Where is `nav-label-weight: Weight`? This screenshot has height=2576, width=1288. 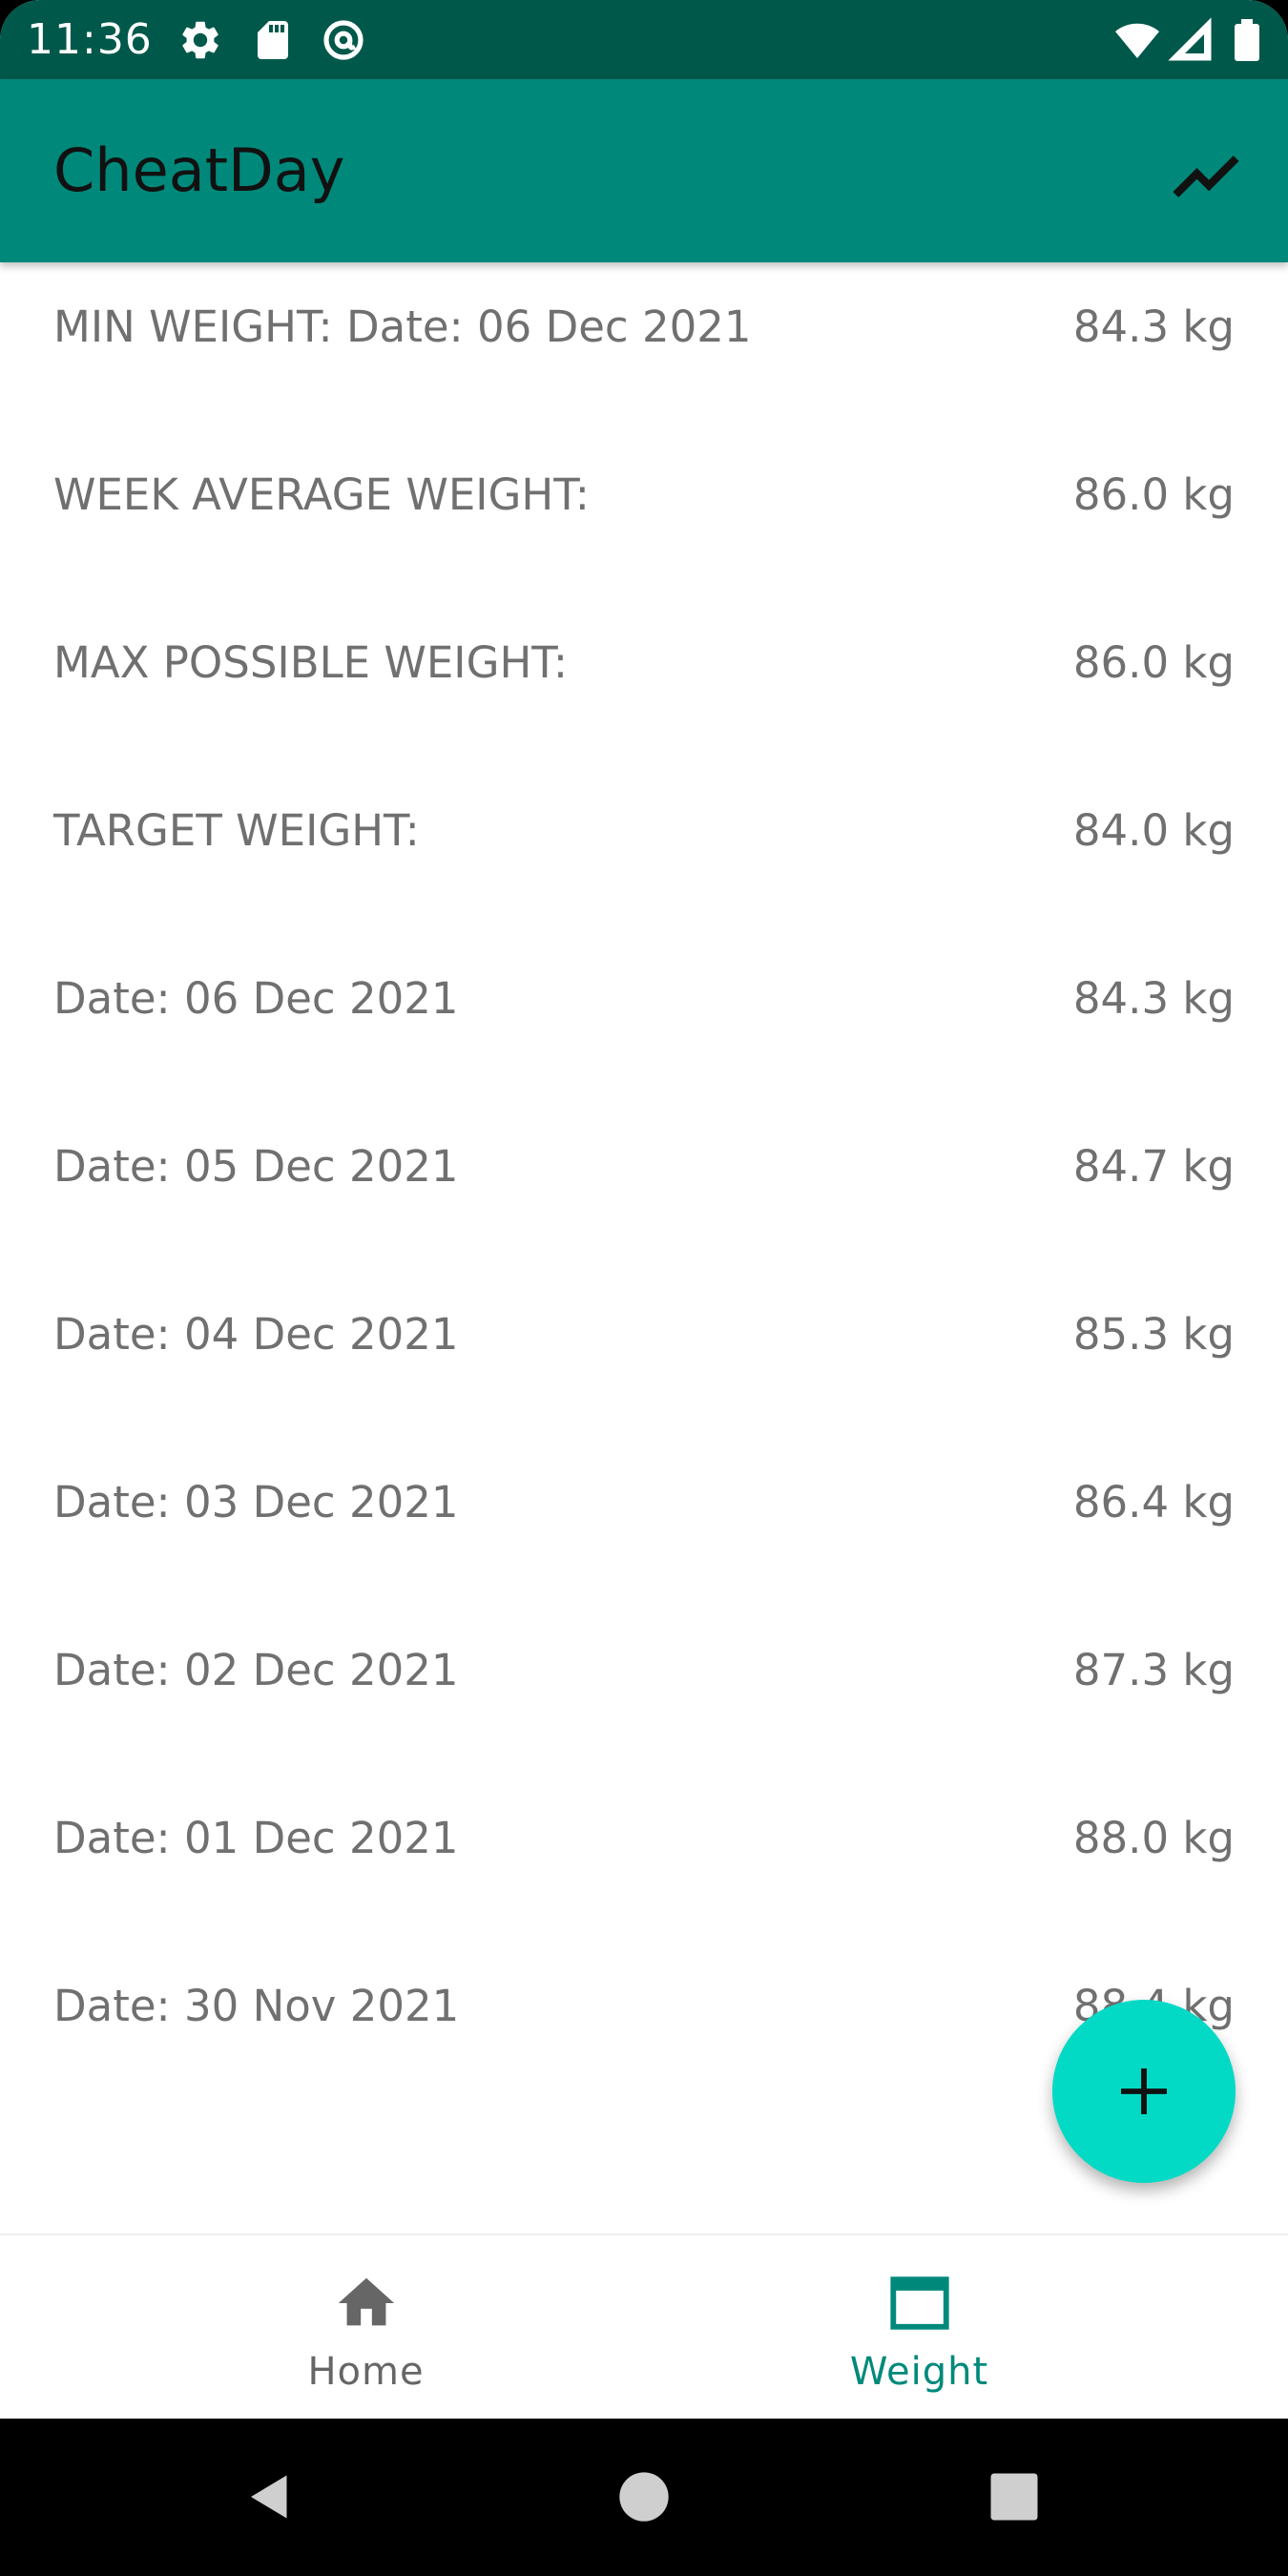 nav-label-weight: Weight is located at coordinates (919, 2372).